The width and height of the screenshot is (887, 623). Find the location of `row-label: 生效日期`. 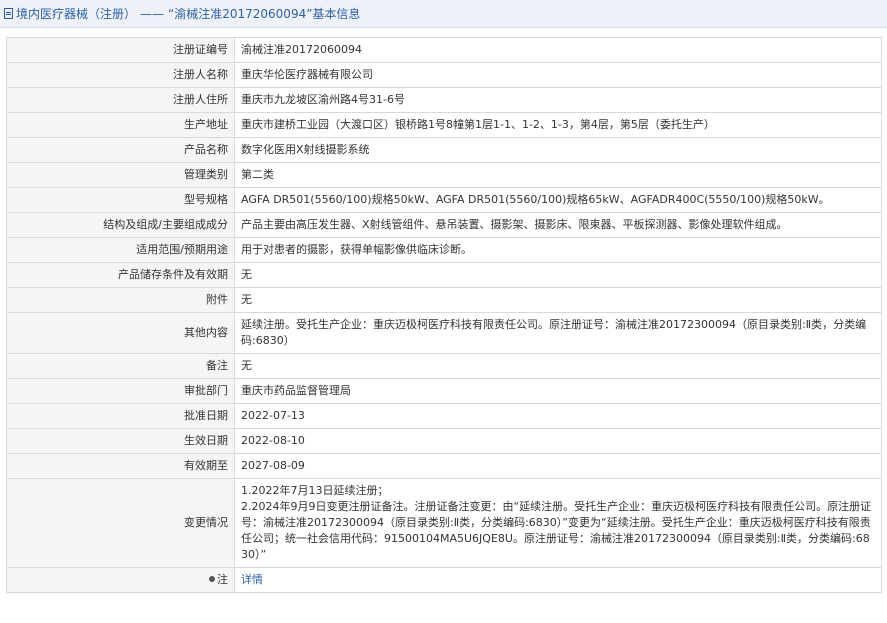

row-label: 生效日期 is located at coordinates (120, 441).